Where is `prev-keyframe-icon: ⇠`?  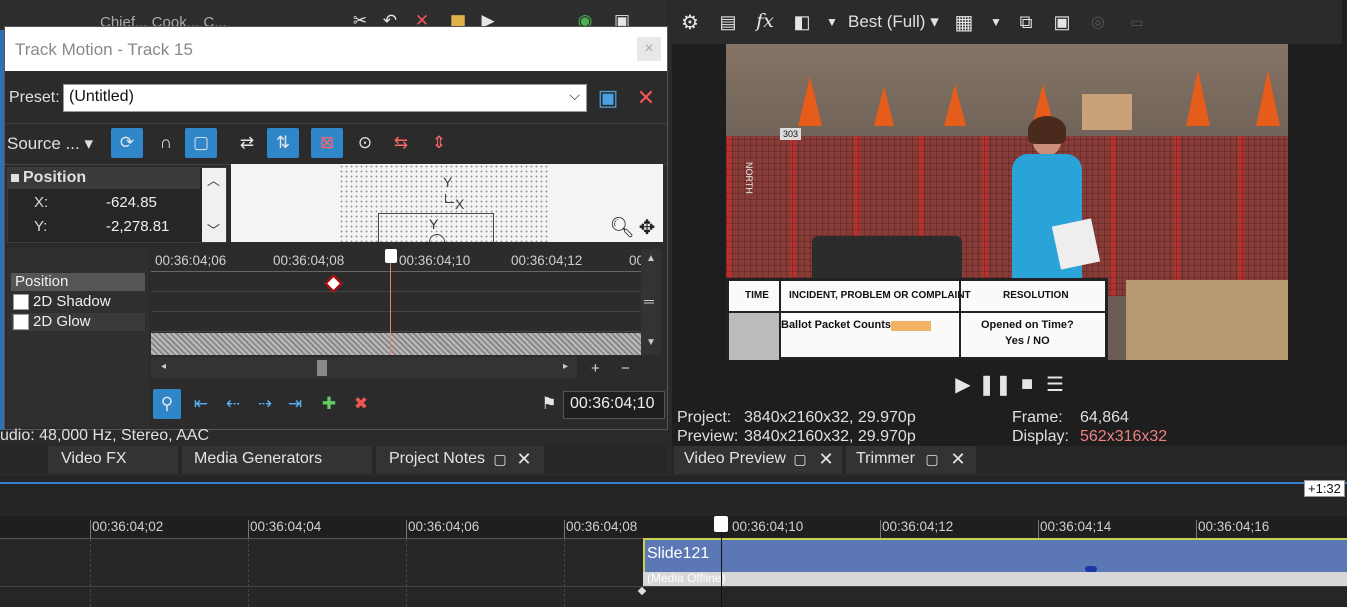 prev-keyframe-icon: ⇠ is located at coordinates (233, 404).